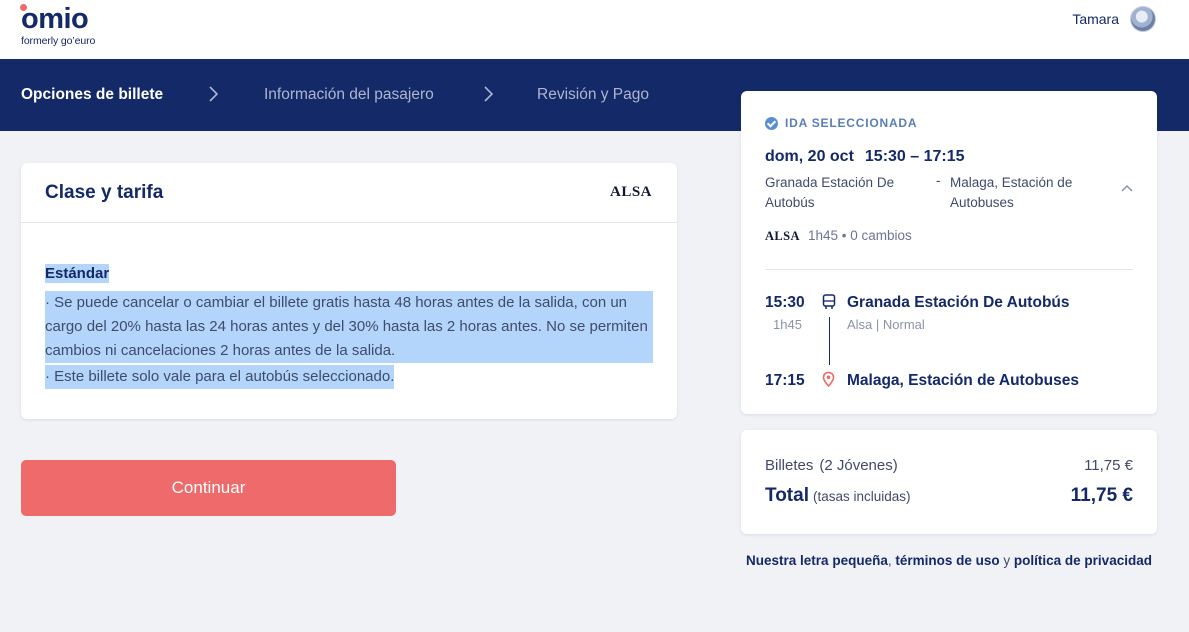  I want to click on terms-of-use-link: términos de uso, so click(947, 560).